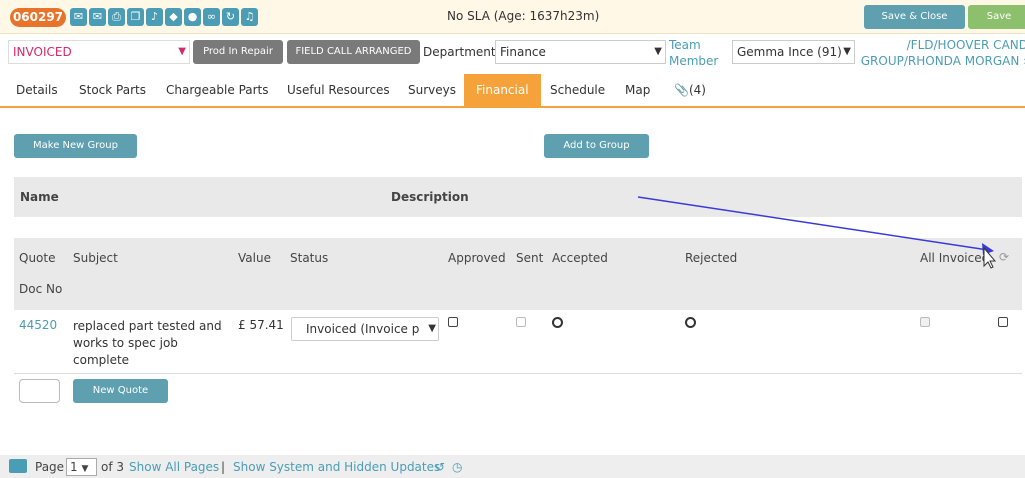  I want to click on print-icon: ⎙, so click(116, 17).